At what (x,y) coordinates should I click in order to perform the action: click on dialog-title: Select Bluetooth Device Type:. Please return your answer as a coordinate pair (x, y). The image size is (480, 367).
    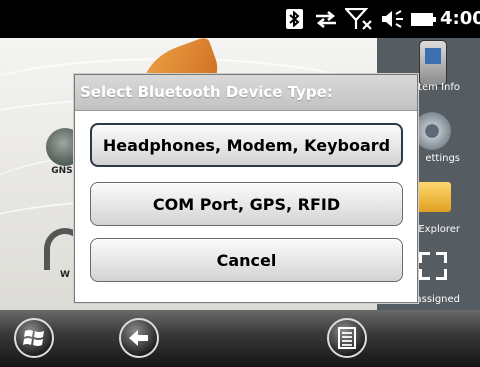
    Looking at the image, I should click on (246, 93).